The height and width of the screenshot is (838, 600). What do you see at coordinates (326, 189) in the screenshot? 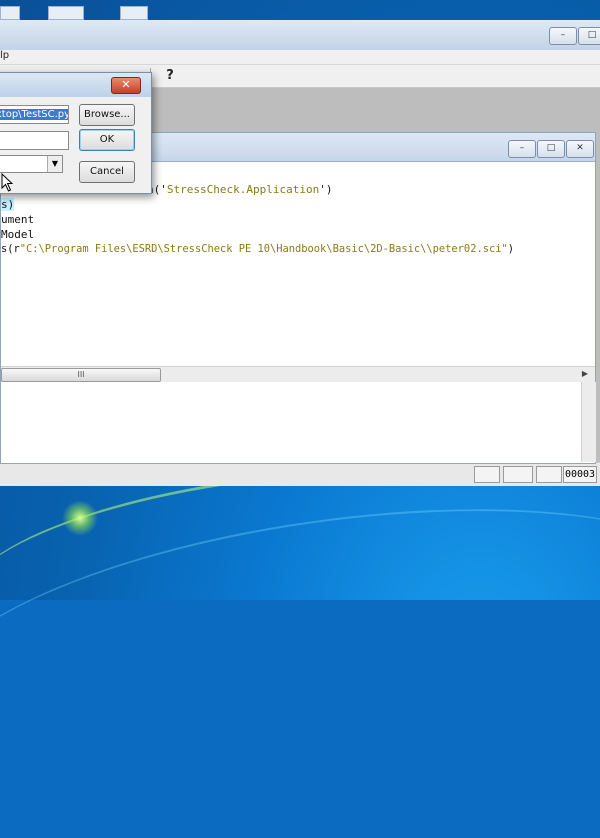
I see `code-text: ')` at bounding box center [326, 189].